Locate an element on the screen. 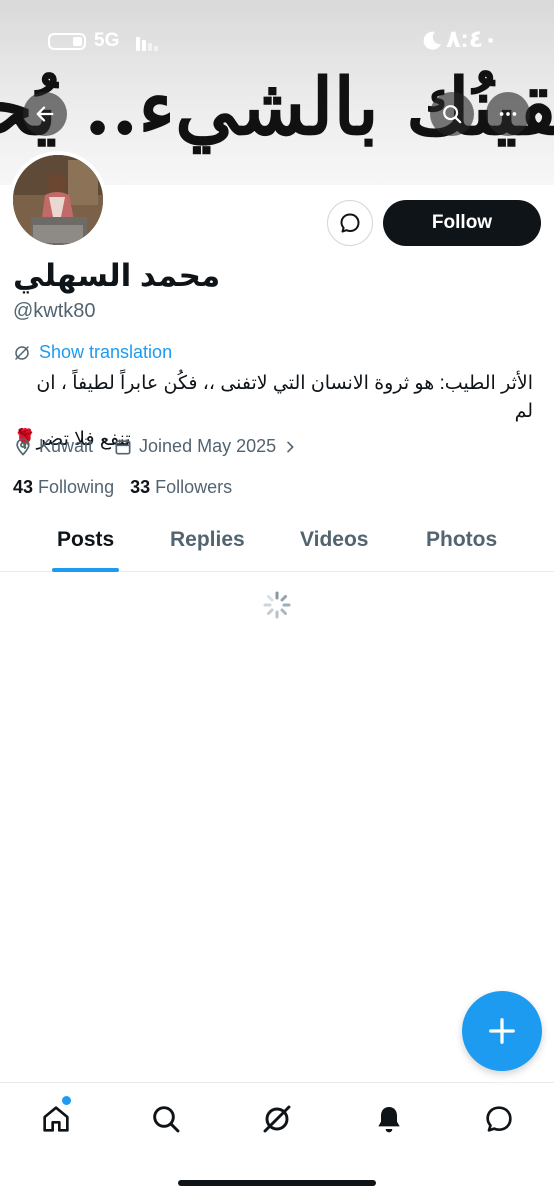 The height and width of the screenshot is (1200, 554). location-pin-icon is located at coordinates (23, 446).